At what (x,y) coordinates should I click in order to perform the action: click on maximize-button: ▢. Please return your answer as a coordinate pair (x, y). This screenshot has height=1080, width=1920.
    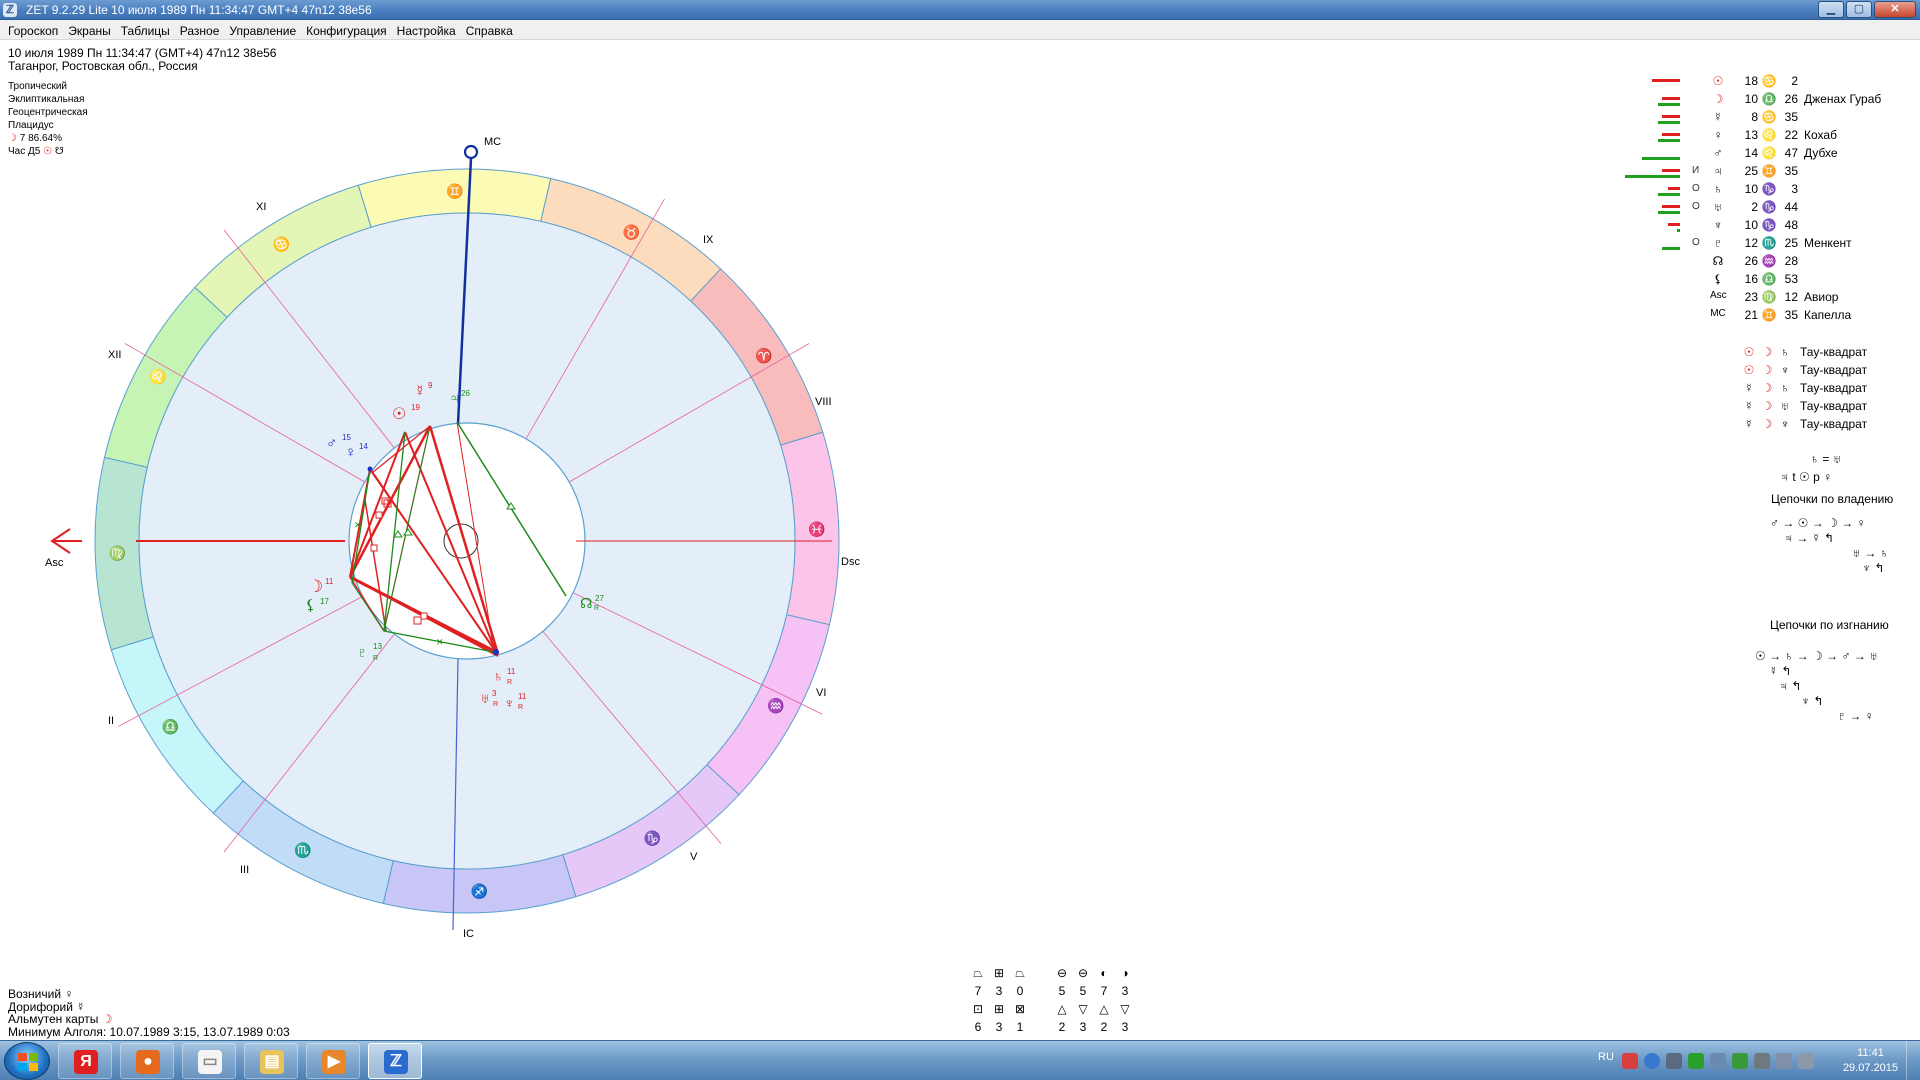
    Looking at the image, I should click on (1859, 9).